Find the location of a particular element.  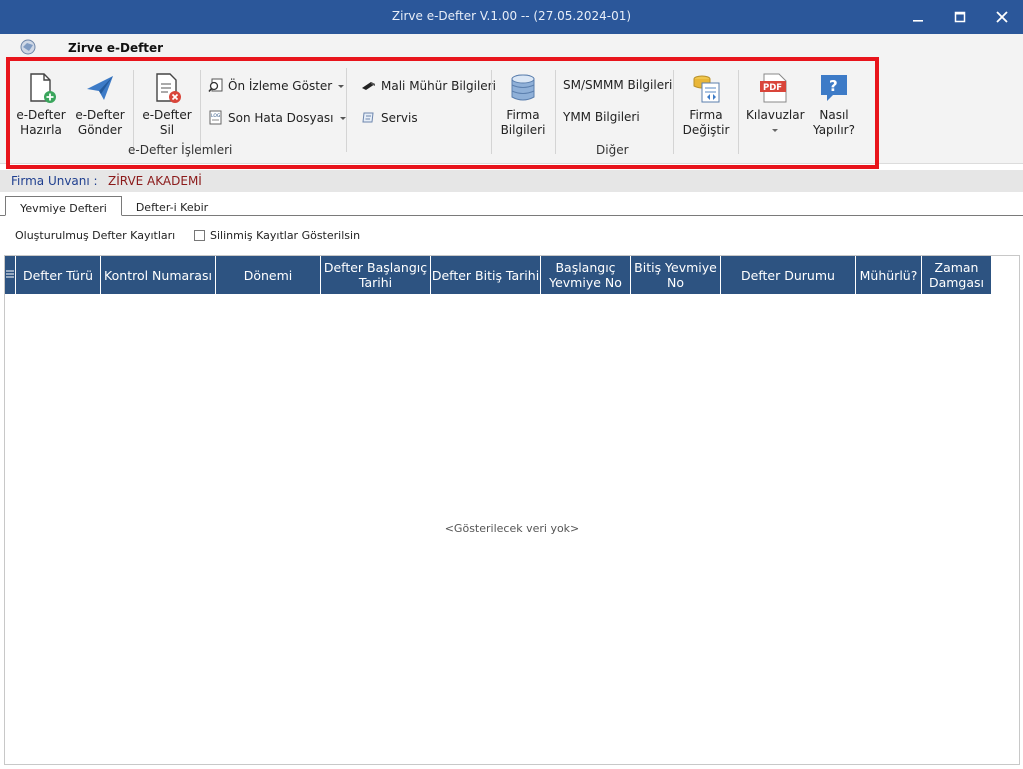

column-header-kontrol-numarasi: Kontrol Numarası is located at coordinates (158, 275).